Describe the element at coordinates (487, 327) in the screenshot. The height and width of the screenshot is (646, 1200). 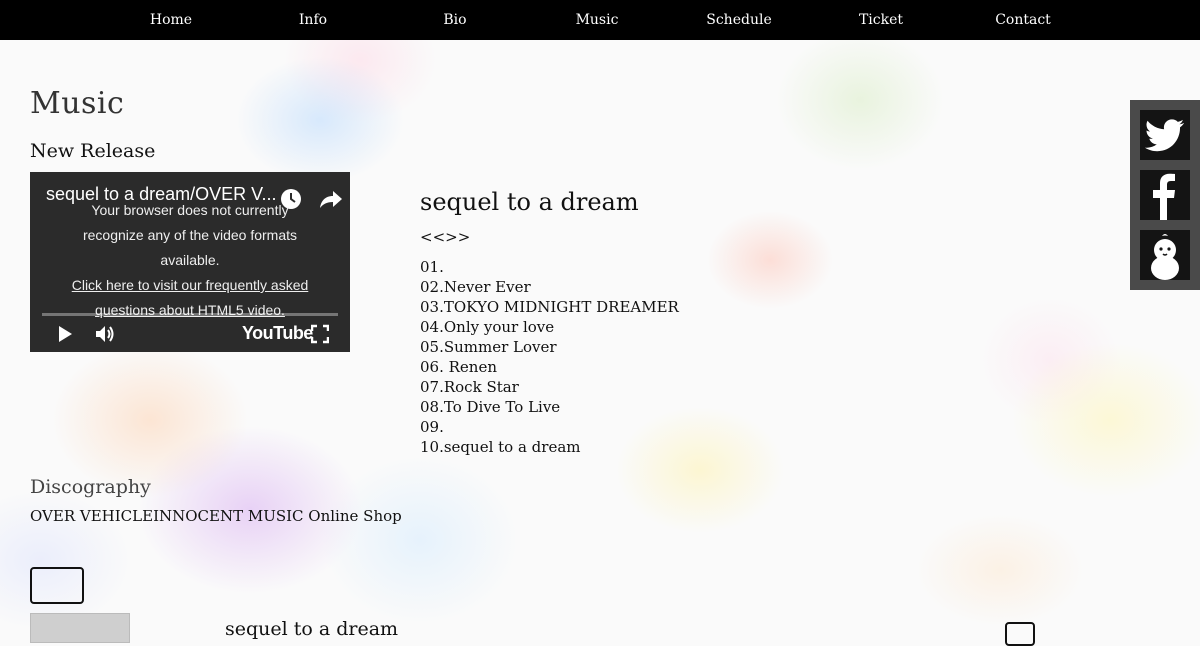
I see `track-item: 04.Only your love` at that location.